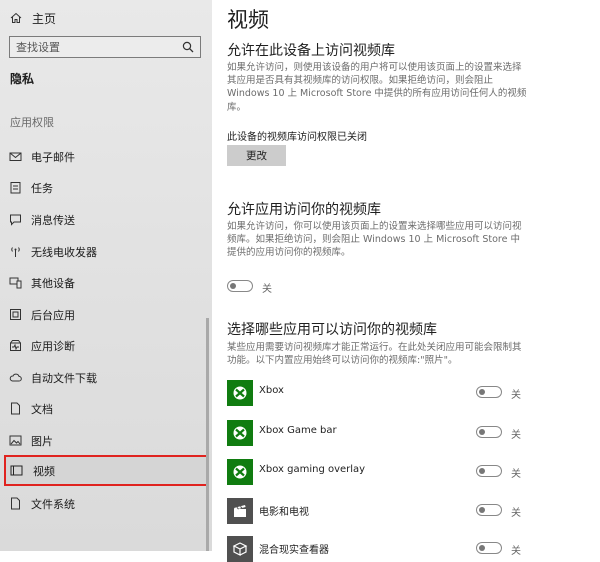 This screenshot has height=562, width=600. I want to click on sidebar-item-label: 其他设备, so click(53, 283).